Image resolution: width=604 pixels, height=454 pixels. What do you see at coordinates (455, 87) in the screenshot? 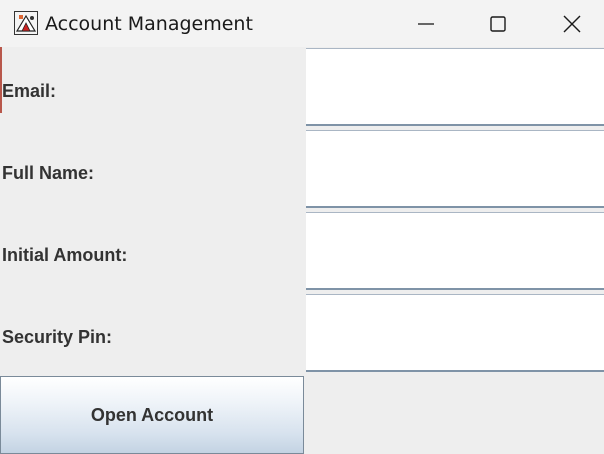
I see `email-field` at bounding box center [455, 87].